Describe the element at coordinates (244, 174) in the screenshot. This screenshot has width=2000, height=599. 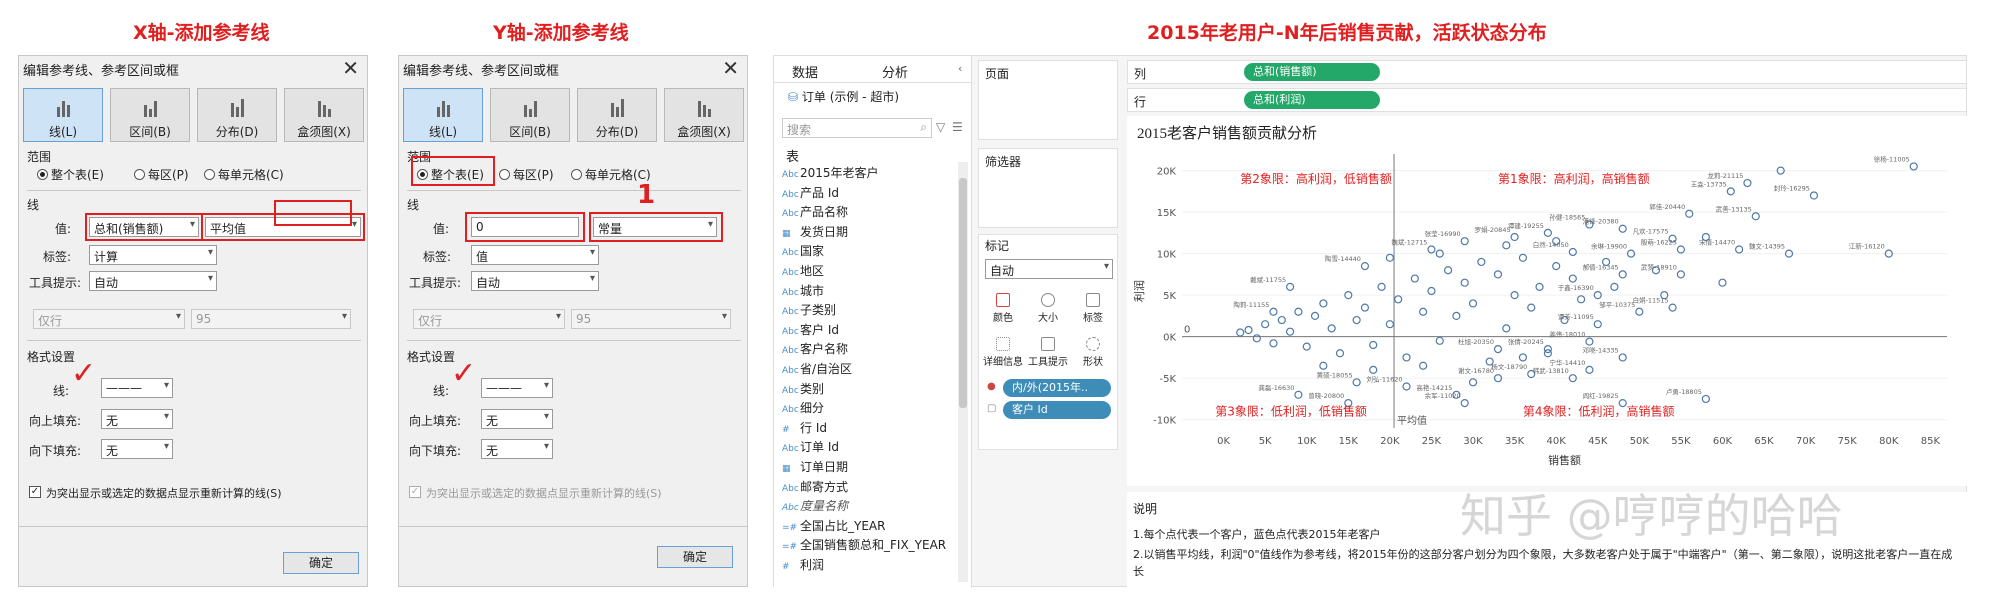
I see `scope-per-cell: 每单元格(C)` at that location.